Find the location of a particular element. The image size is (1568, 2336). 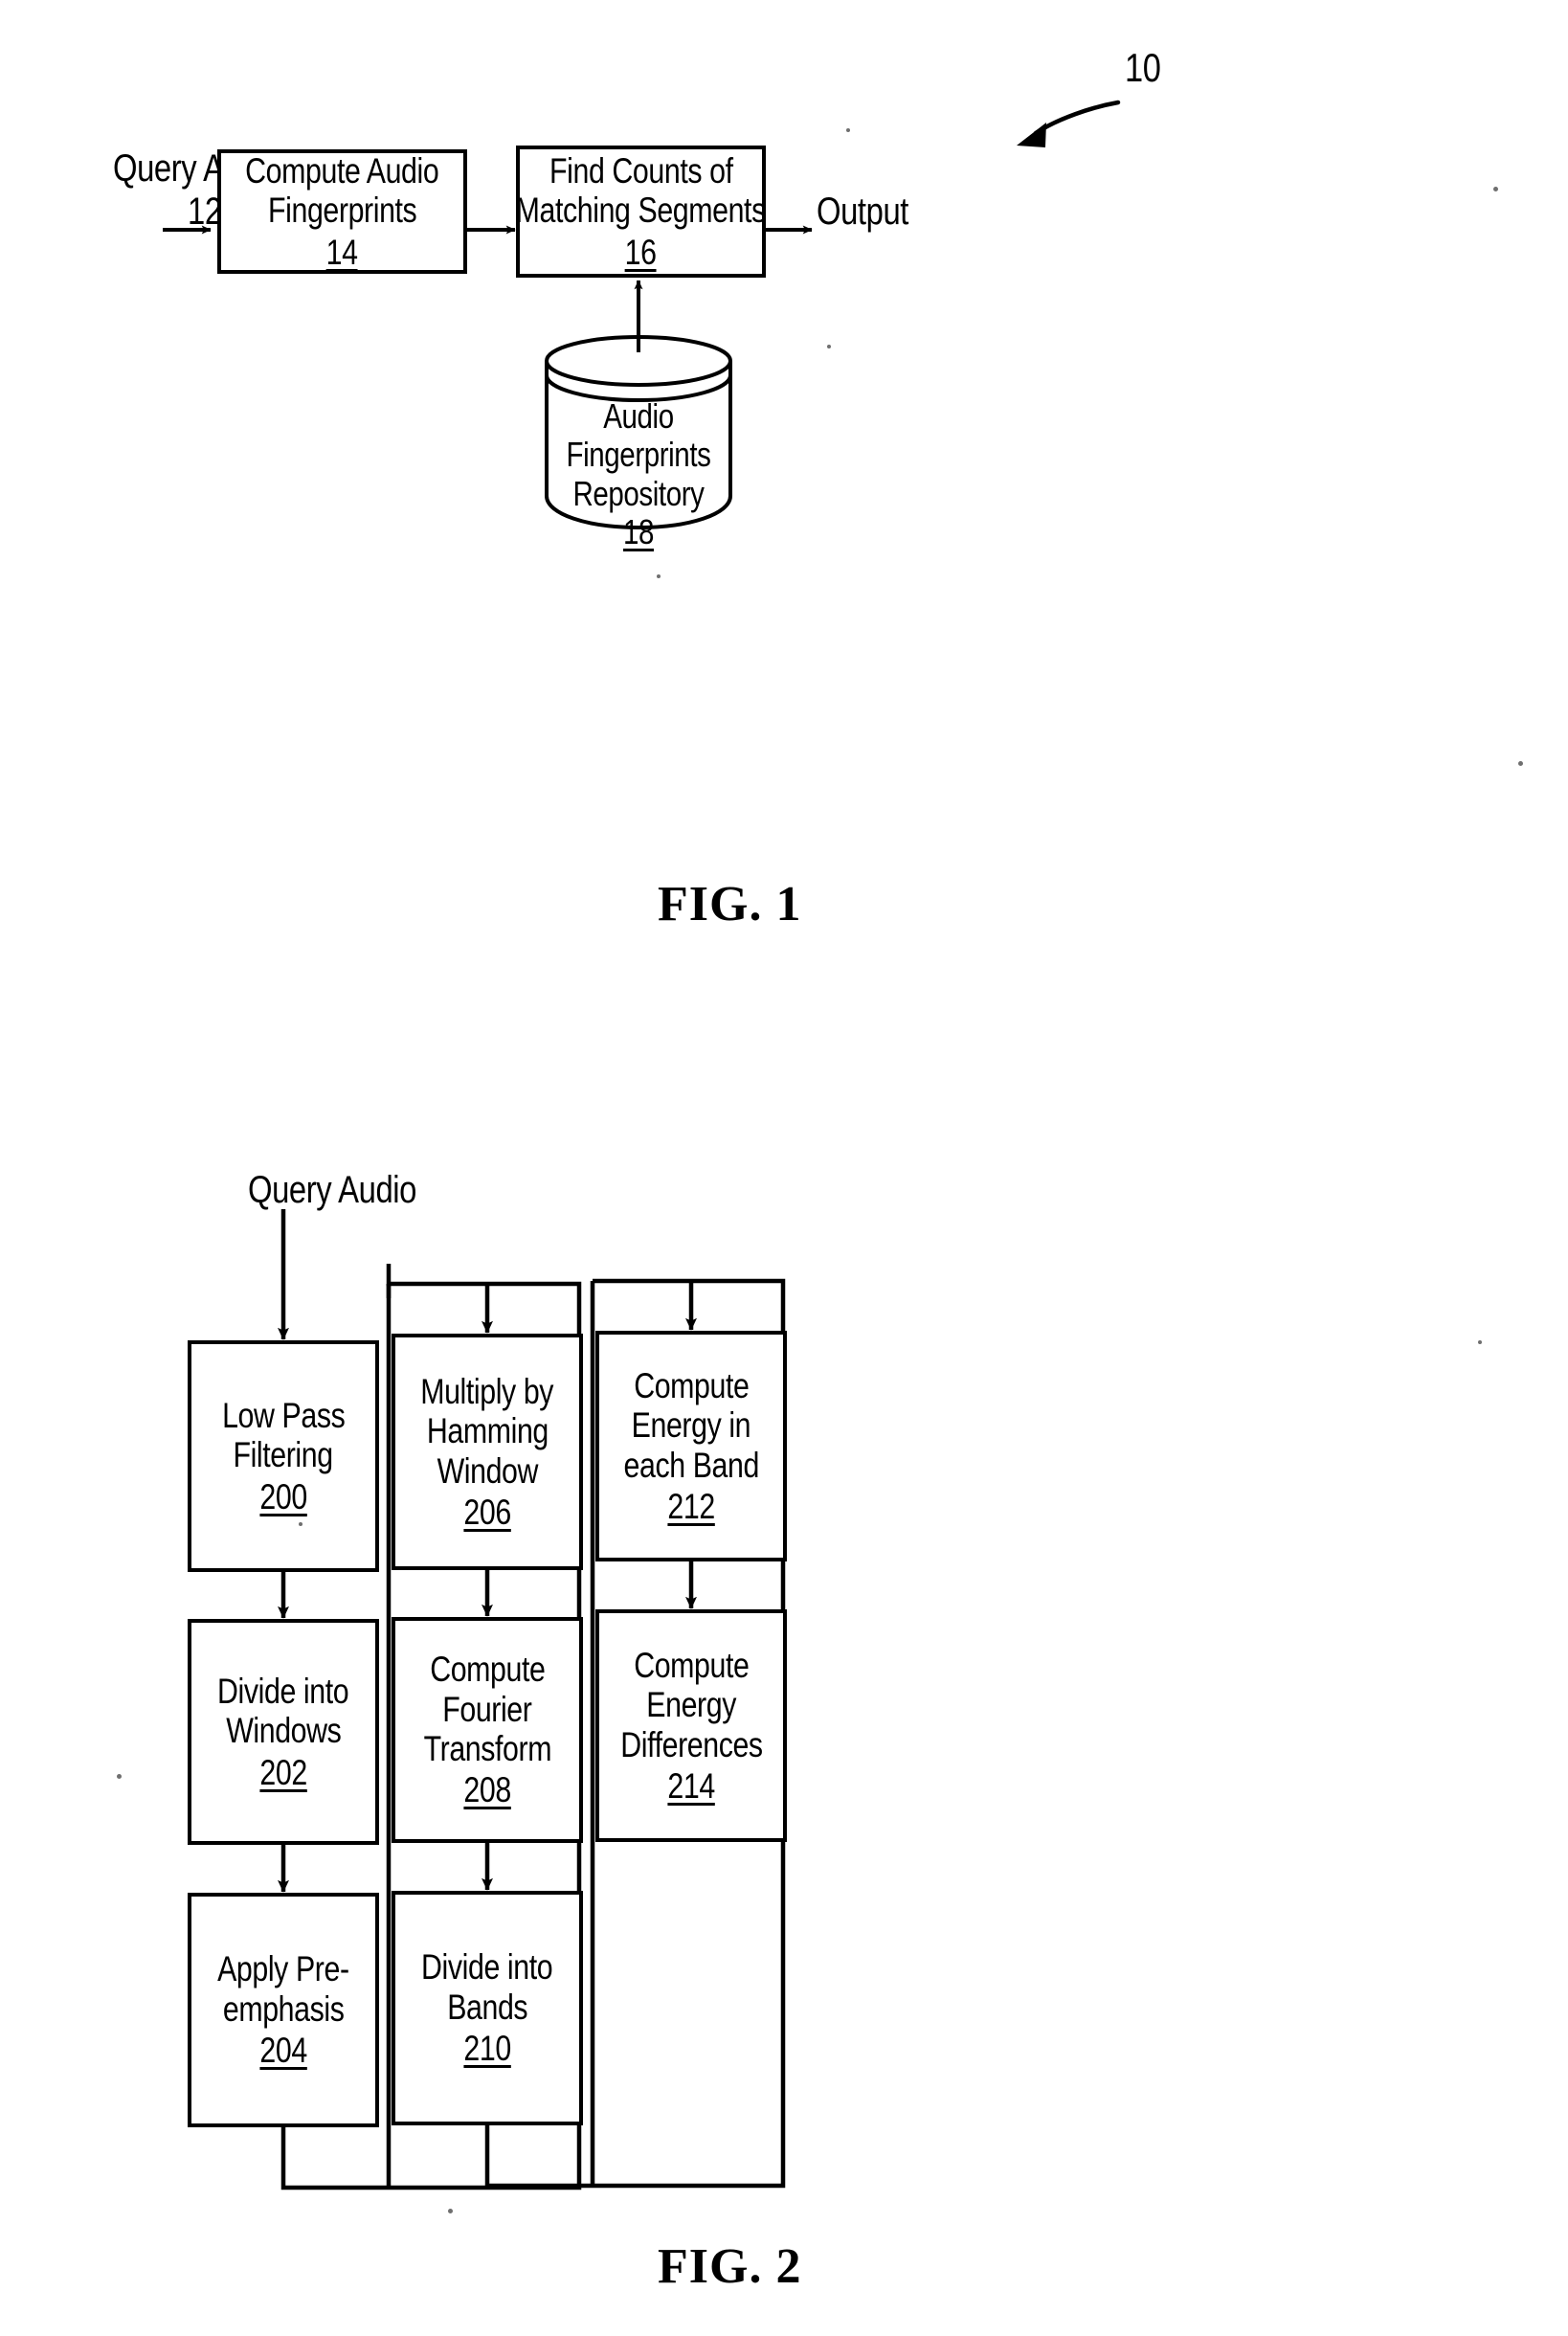

fig1-output-label: Output is located at coordinates (873, 212).